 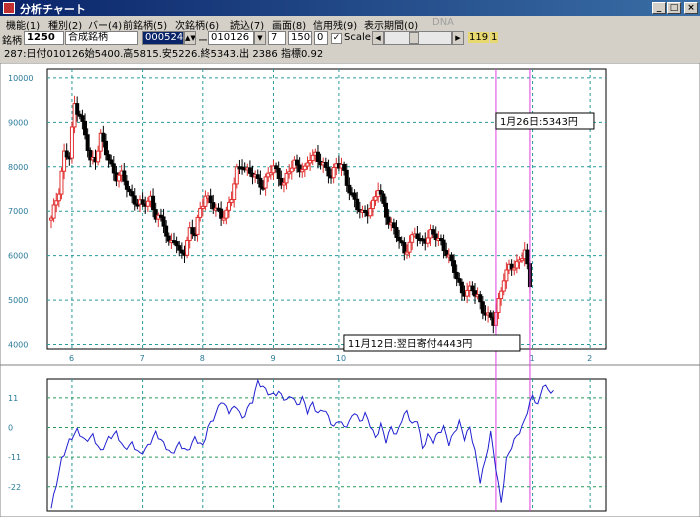 I want to click on minimize-button: _, so click(x=659, y=8).